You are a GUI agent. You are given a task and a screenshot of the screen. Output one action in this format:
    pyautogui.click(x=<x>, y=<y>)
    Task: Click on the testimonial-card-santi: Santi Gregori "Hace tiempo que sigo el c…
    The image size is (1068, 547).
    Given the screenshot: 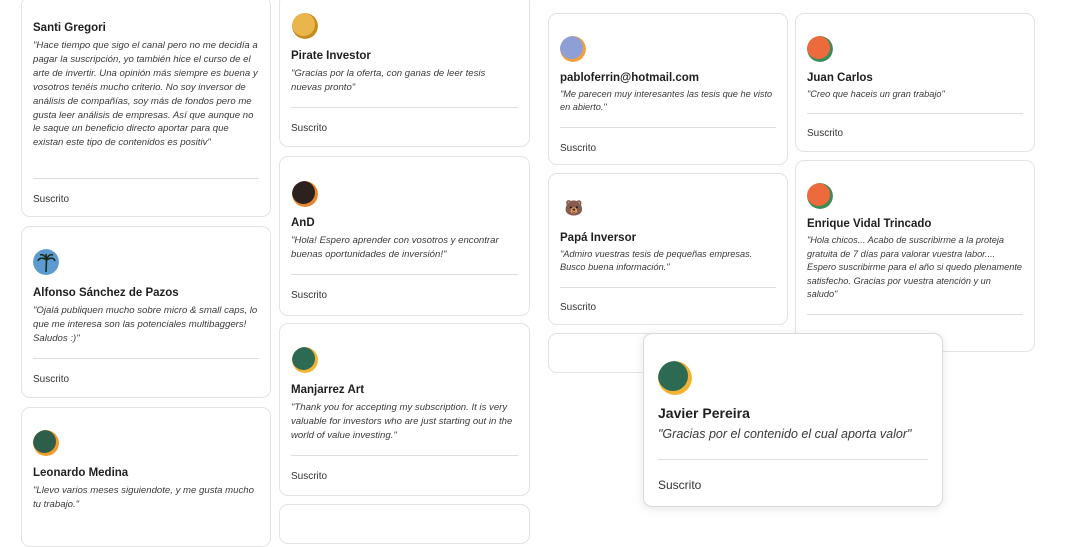 What is the action you would take?
    pyautogui.click(x=146, y=108)
    